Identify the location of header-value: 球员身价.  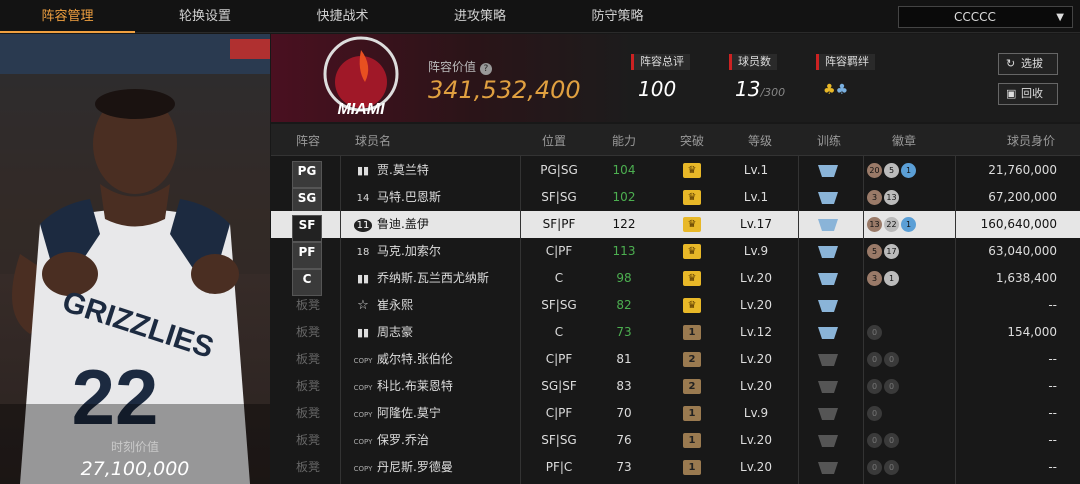
(1031, 141).